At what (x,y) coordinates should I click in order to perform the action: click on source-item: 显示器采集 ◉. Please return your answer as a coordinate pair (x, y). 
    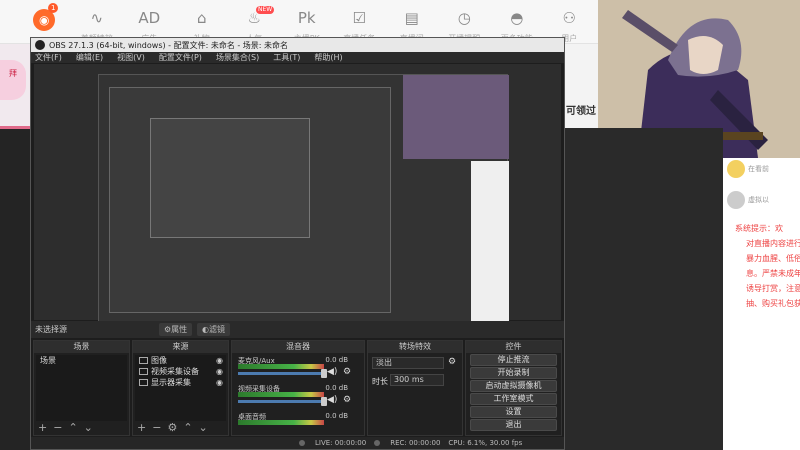
    Looking at the image, I should click on (180, 382).